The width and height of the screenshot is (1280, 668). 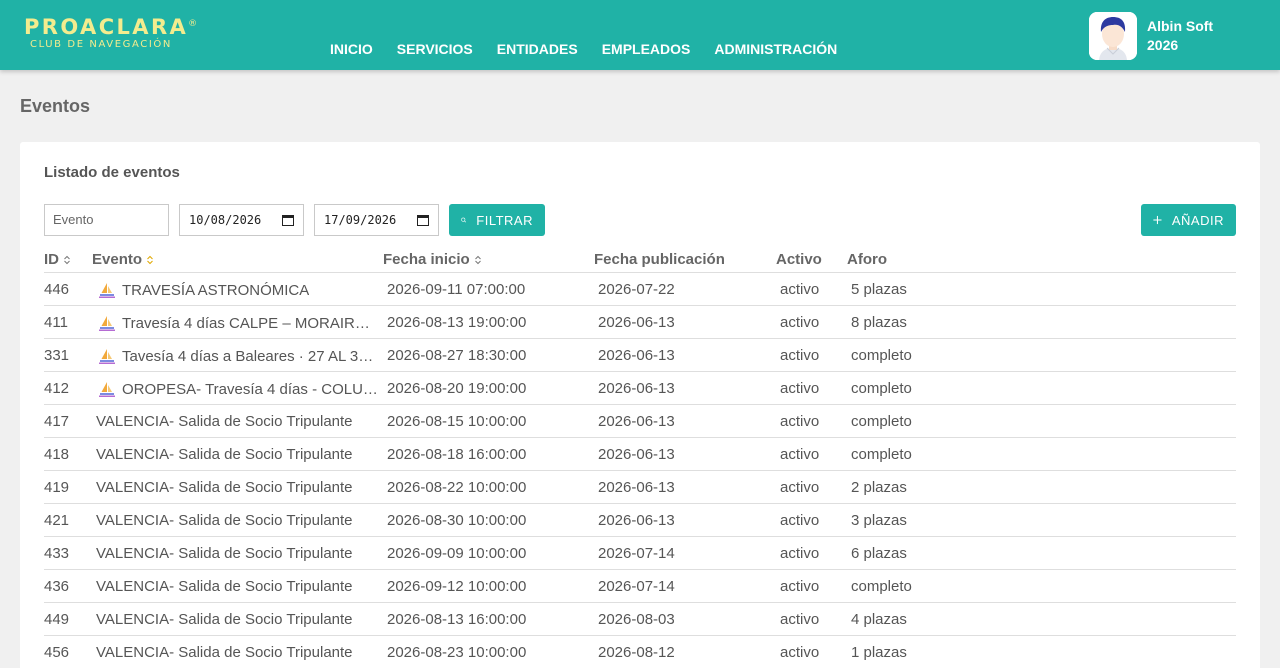 I want to click on user-info: Albin Soft 2026, so click(x=1180, y=36).